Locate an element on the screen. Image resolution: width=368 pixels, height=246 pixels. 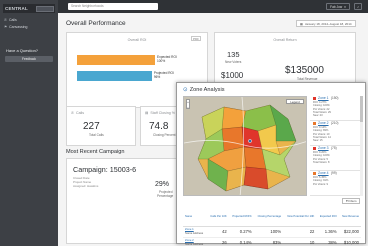
table-cell-closing: 83% is located at coordinates (268, 241).